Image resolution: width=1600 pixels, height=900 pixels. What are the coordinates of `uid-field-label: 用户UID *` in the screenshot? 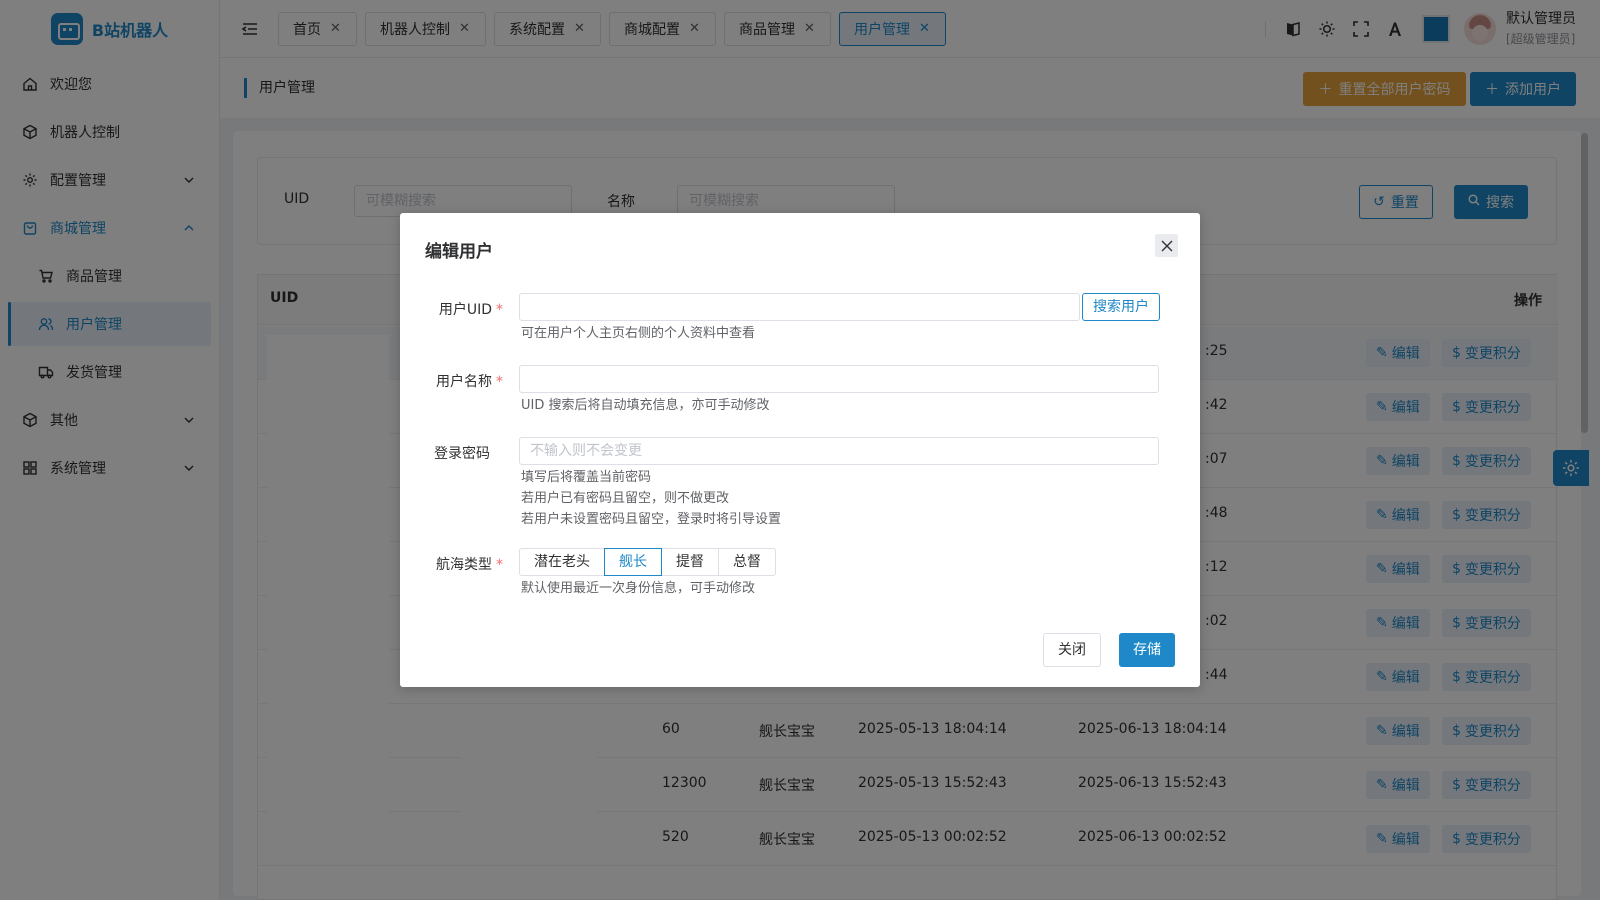 It's located at (463, 309).